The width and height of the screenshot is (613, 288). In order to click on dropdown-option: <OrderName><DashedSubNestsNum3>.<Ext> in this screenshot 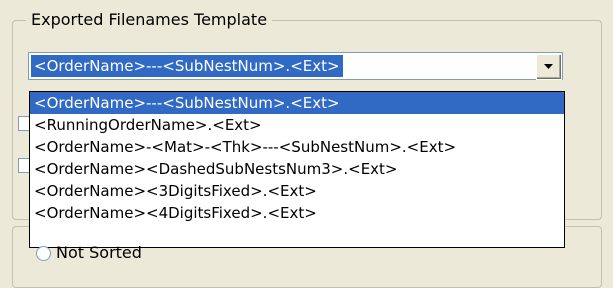, I will do `click(297, 169)`.